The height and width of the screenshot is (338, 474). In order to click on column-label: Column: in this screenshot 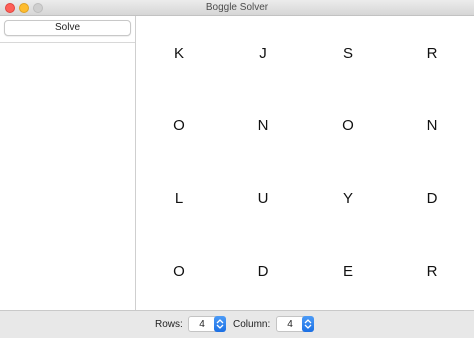, I will do `click(252, 324)`.